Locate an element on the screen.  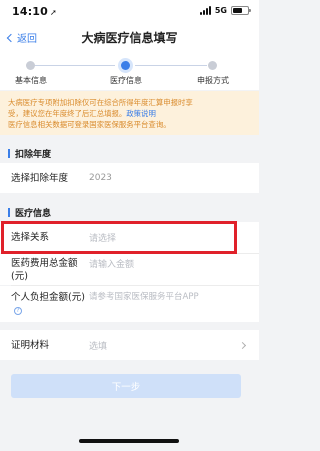
self-pay-input: 请参考国家医保服务平台APP is located at coordinates (144, 296).